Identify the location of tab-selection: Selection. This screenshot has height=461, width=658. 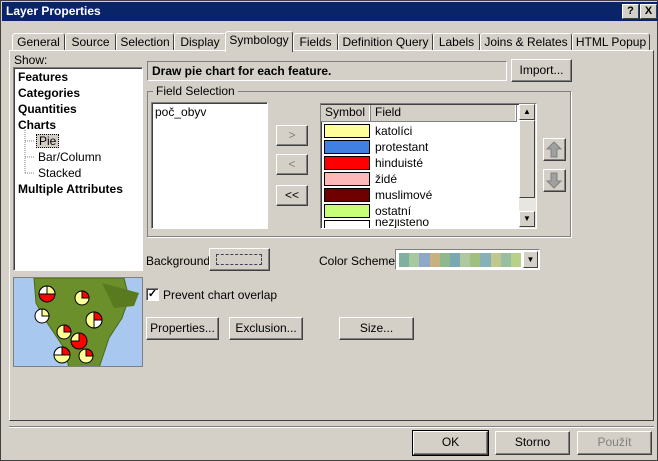
(145, 42).